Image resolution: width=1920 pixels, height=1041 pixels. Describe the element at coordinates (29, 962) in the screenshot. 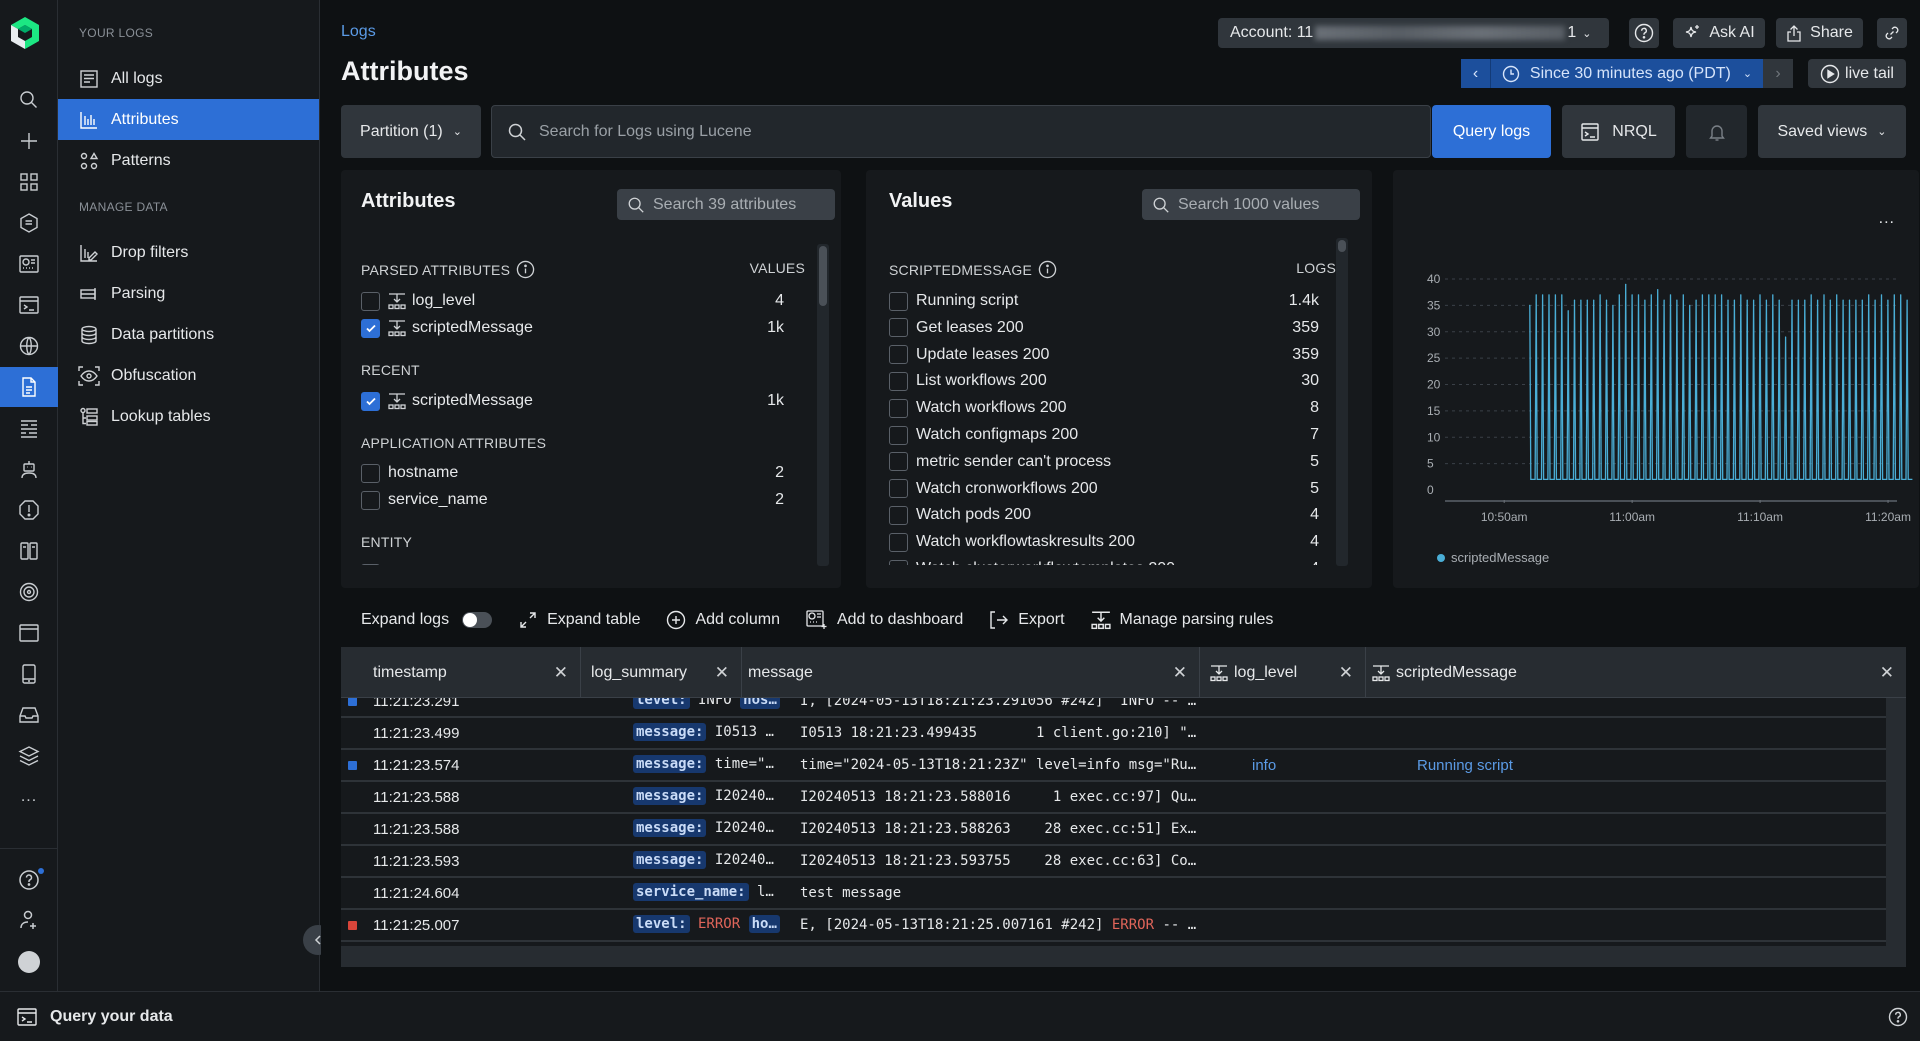

I see `user-avatar-button` at that location.